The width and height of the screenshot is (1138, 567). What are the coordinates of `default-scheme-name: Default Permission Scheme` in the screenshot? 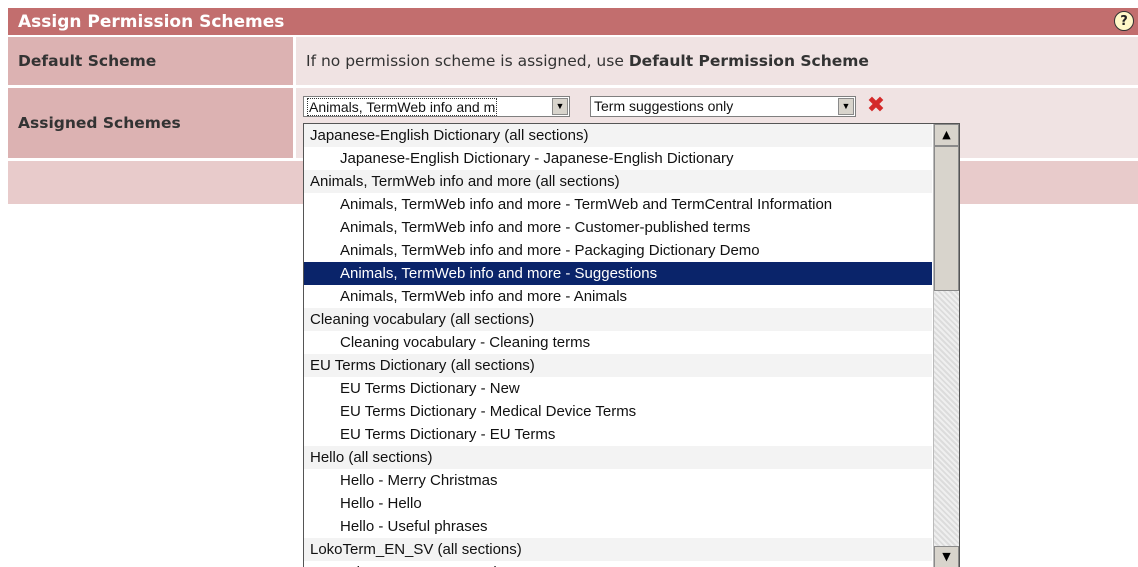 It's located at (748, 61).